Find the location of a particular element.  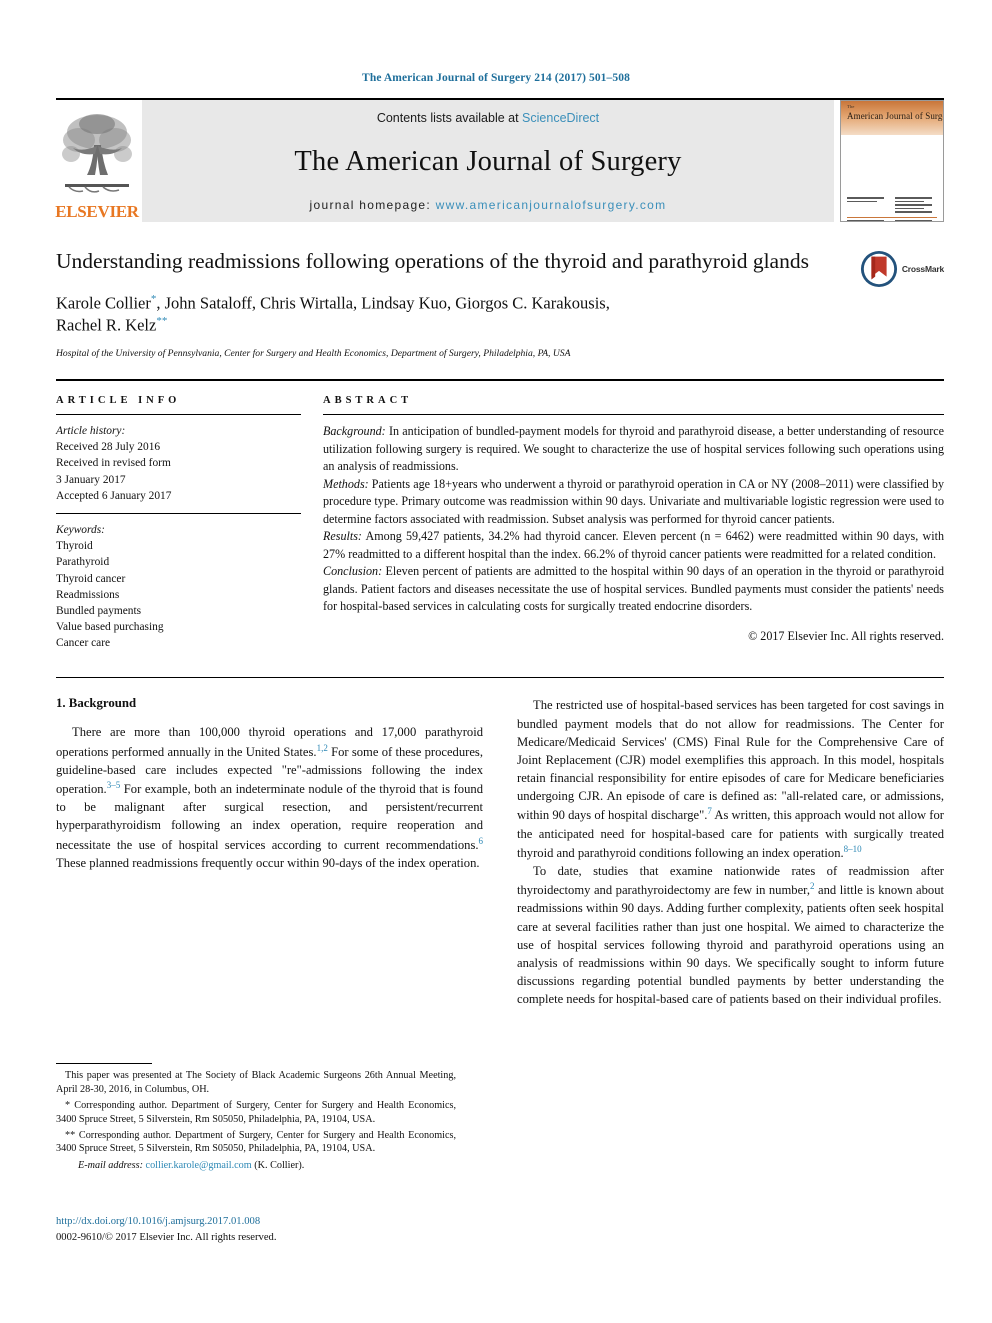

author-line-2a: Rachel R. Kelz is located at coordinates (106, 325).